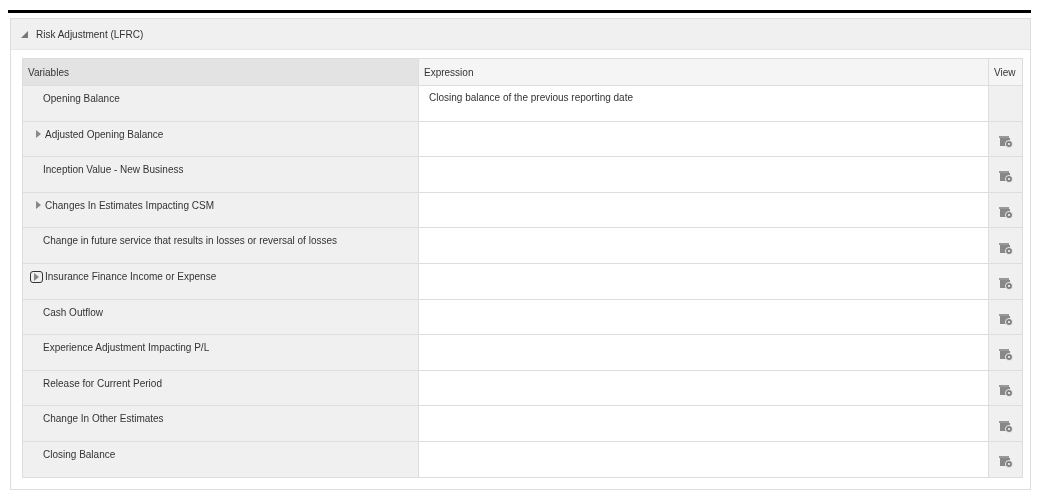 The width and height of the screenshot is (1037, 495). What do you see at coordinates (102, 383) in the screenshot?
I see `variable-name: Release for Current Period` at bounding box center [102, 383].